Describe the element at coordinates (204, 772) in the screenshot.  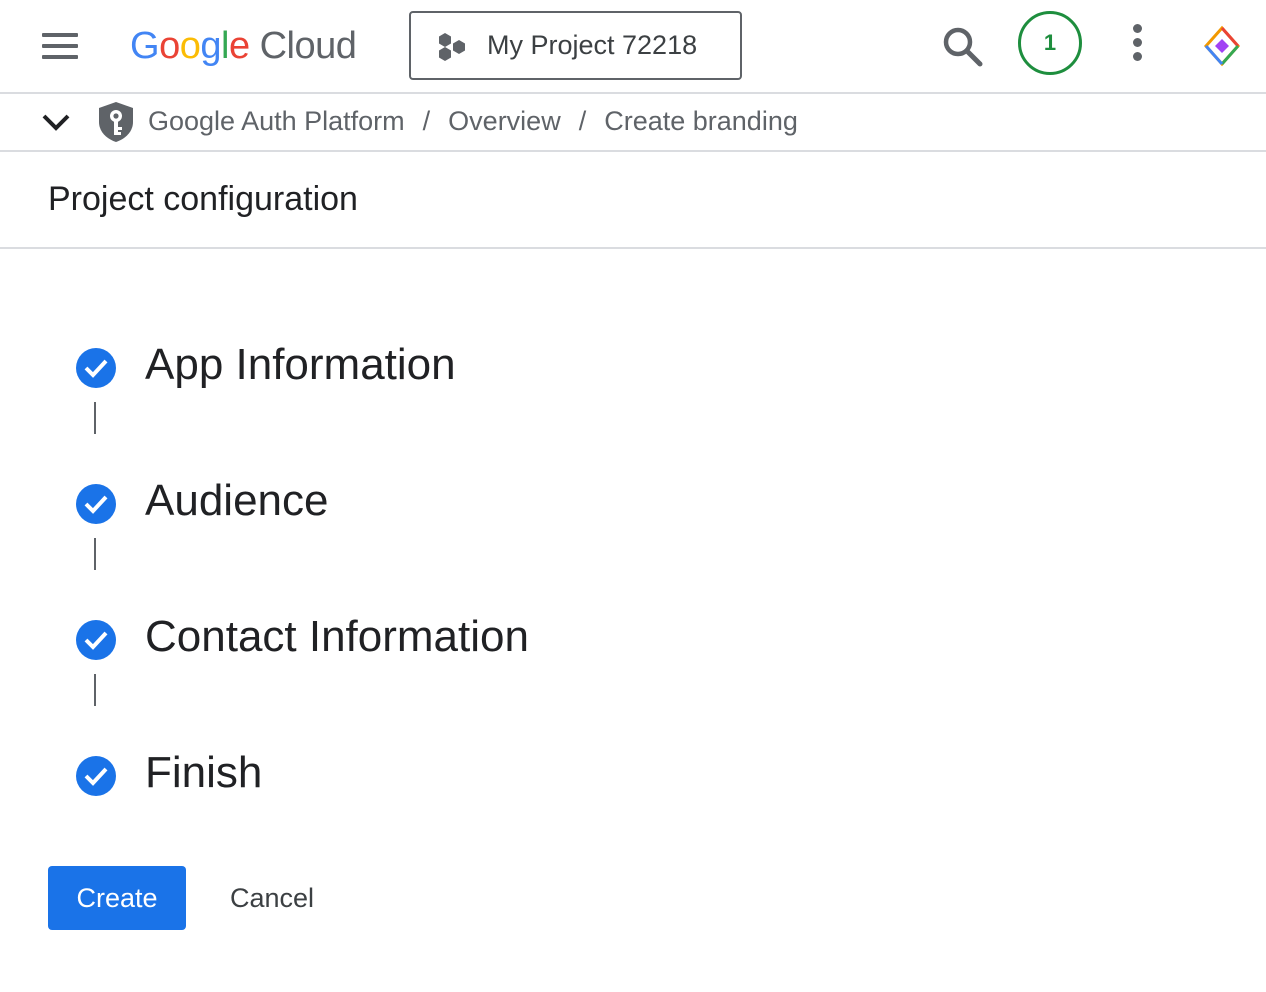
I see `step-label: Finish` at that location.